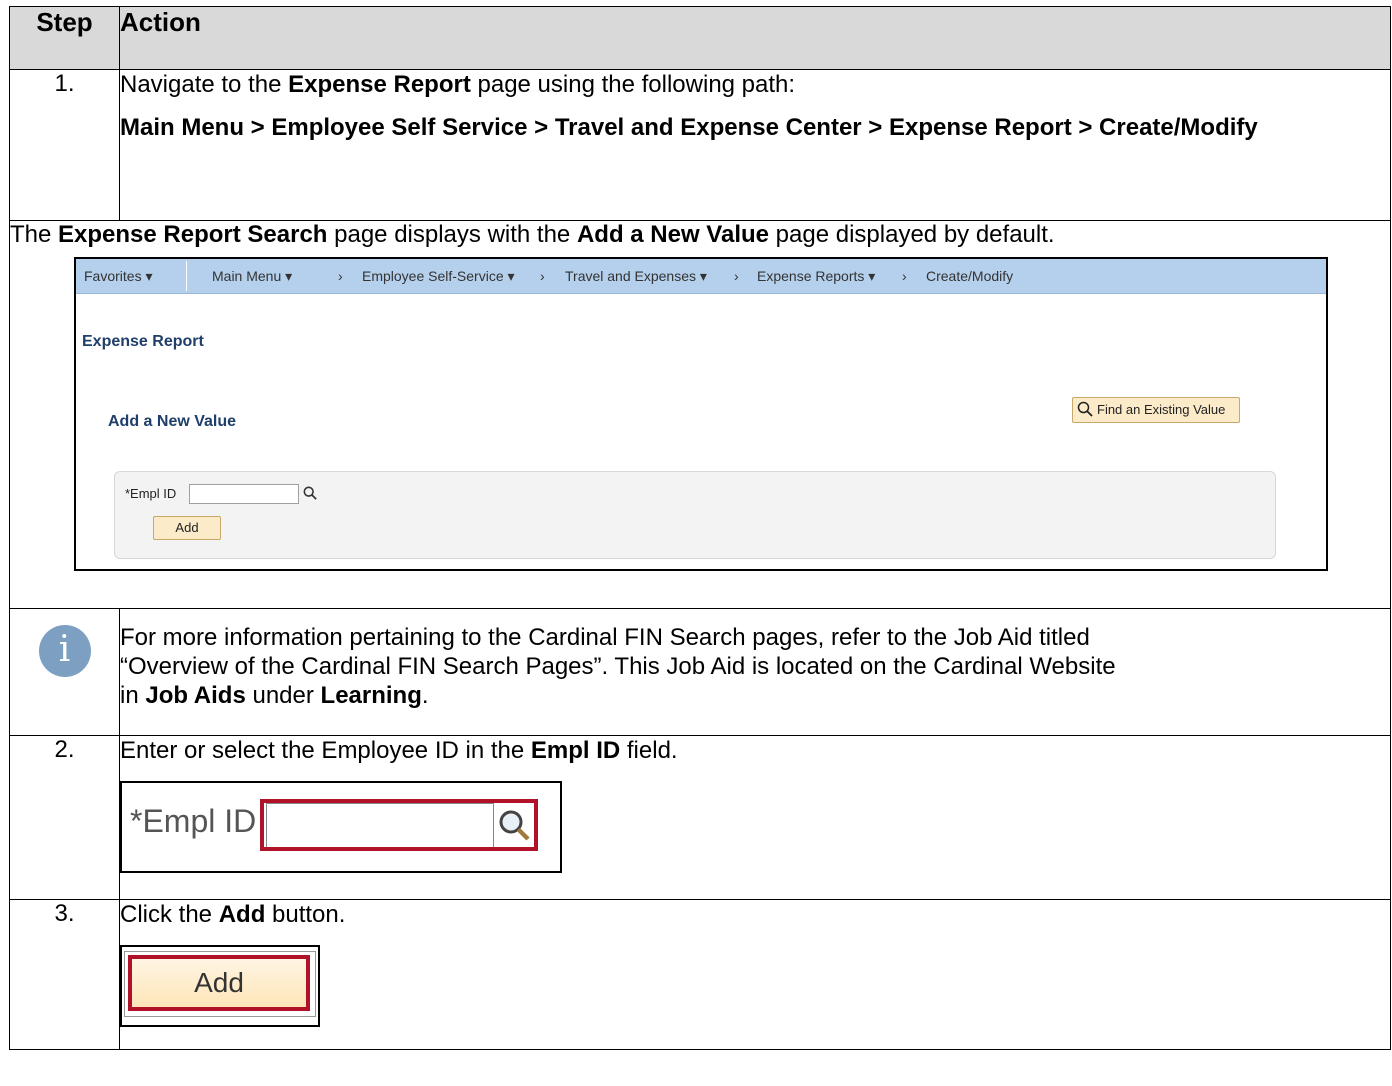 The image size is (1392, 1086). Describe the element at coordinates (172, 421) in the screenshot. I see `add-new-value-title: Add a New Value` at that location.